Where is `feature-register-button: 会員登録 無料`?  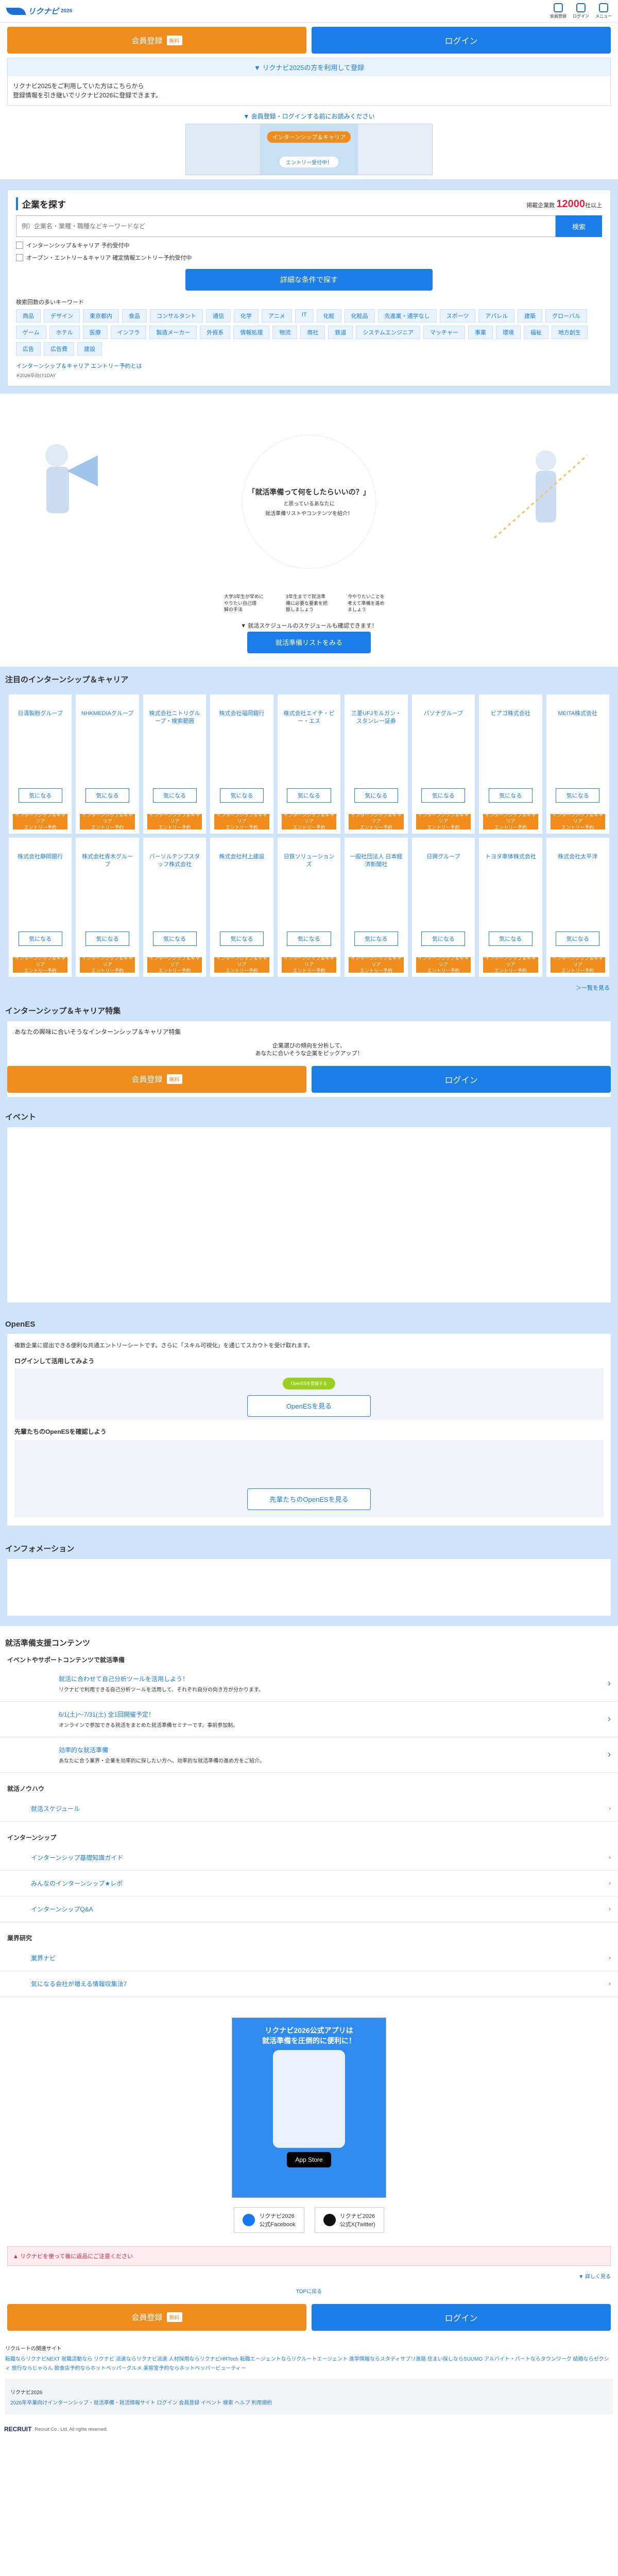 feature-register-button: 会員登録 無料 is located at coordinates (156, 1079).